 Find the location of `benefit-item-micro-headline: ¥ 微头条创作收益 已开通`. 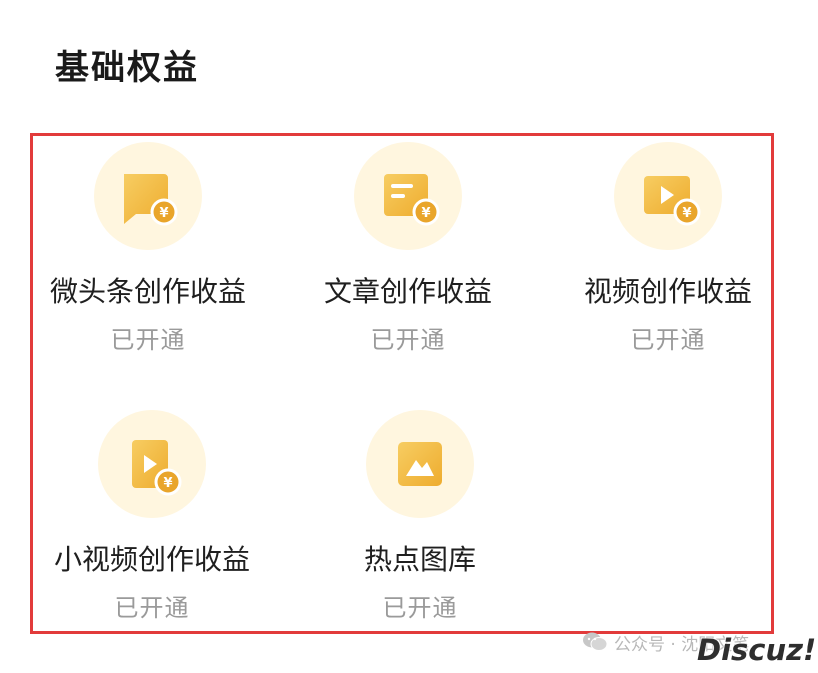

benefit-item-micro-headline: ¥ 微头条创作收益 已开通 is located at coordinates (148, 249).